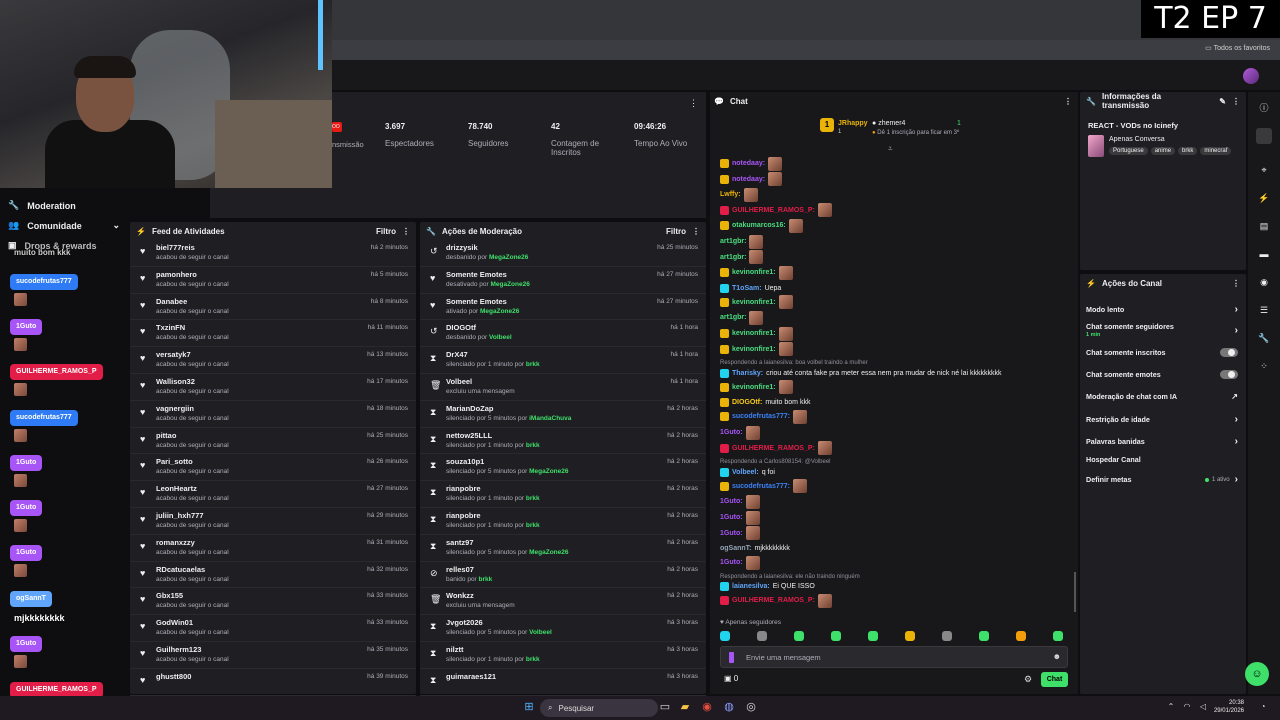 The height and width of the screenshot is (720, 1280). What do you see at coordinates (1188, 151) in the screenshot?
I see `stream-tag: brkk` at bounding box center [1188, 151].